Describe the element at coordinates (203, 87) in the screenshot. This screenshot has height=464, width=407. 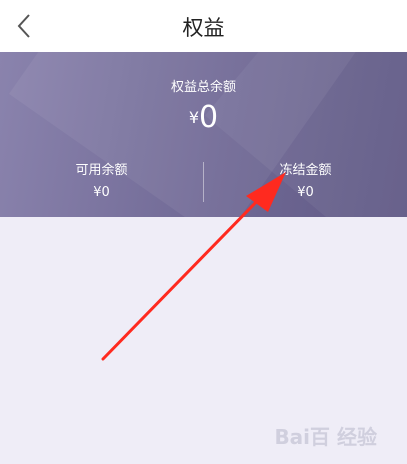
I see `total-balance-label: 权益总余额` at that location.